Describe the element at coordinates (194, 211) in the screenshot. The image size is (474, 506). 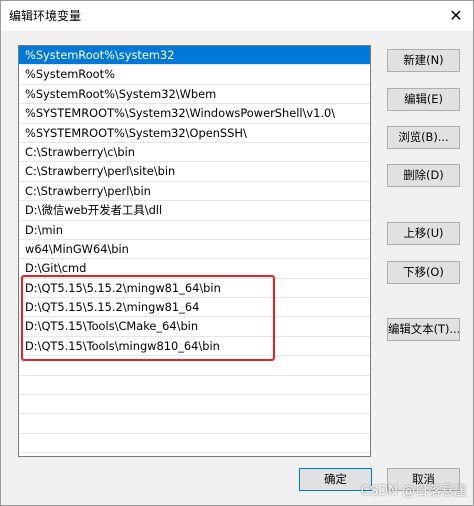
I see `path-list-item: D:\微信web开发者工具\dll` at that location.